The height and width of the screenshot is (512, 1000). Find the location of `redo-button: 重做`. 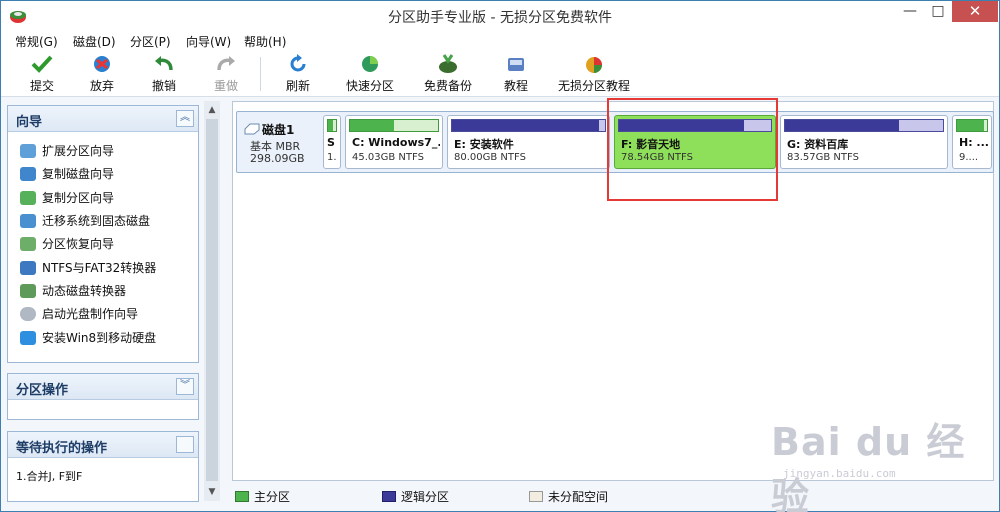

redo-button: 重做 is located at coordinates (226, 73).